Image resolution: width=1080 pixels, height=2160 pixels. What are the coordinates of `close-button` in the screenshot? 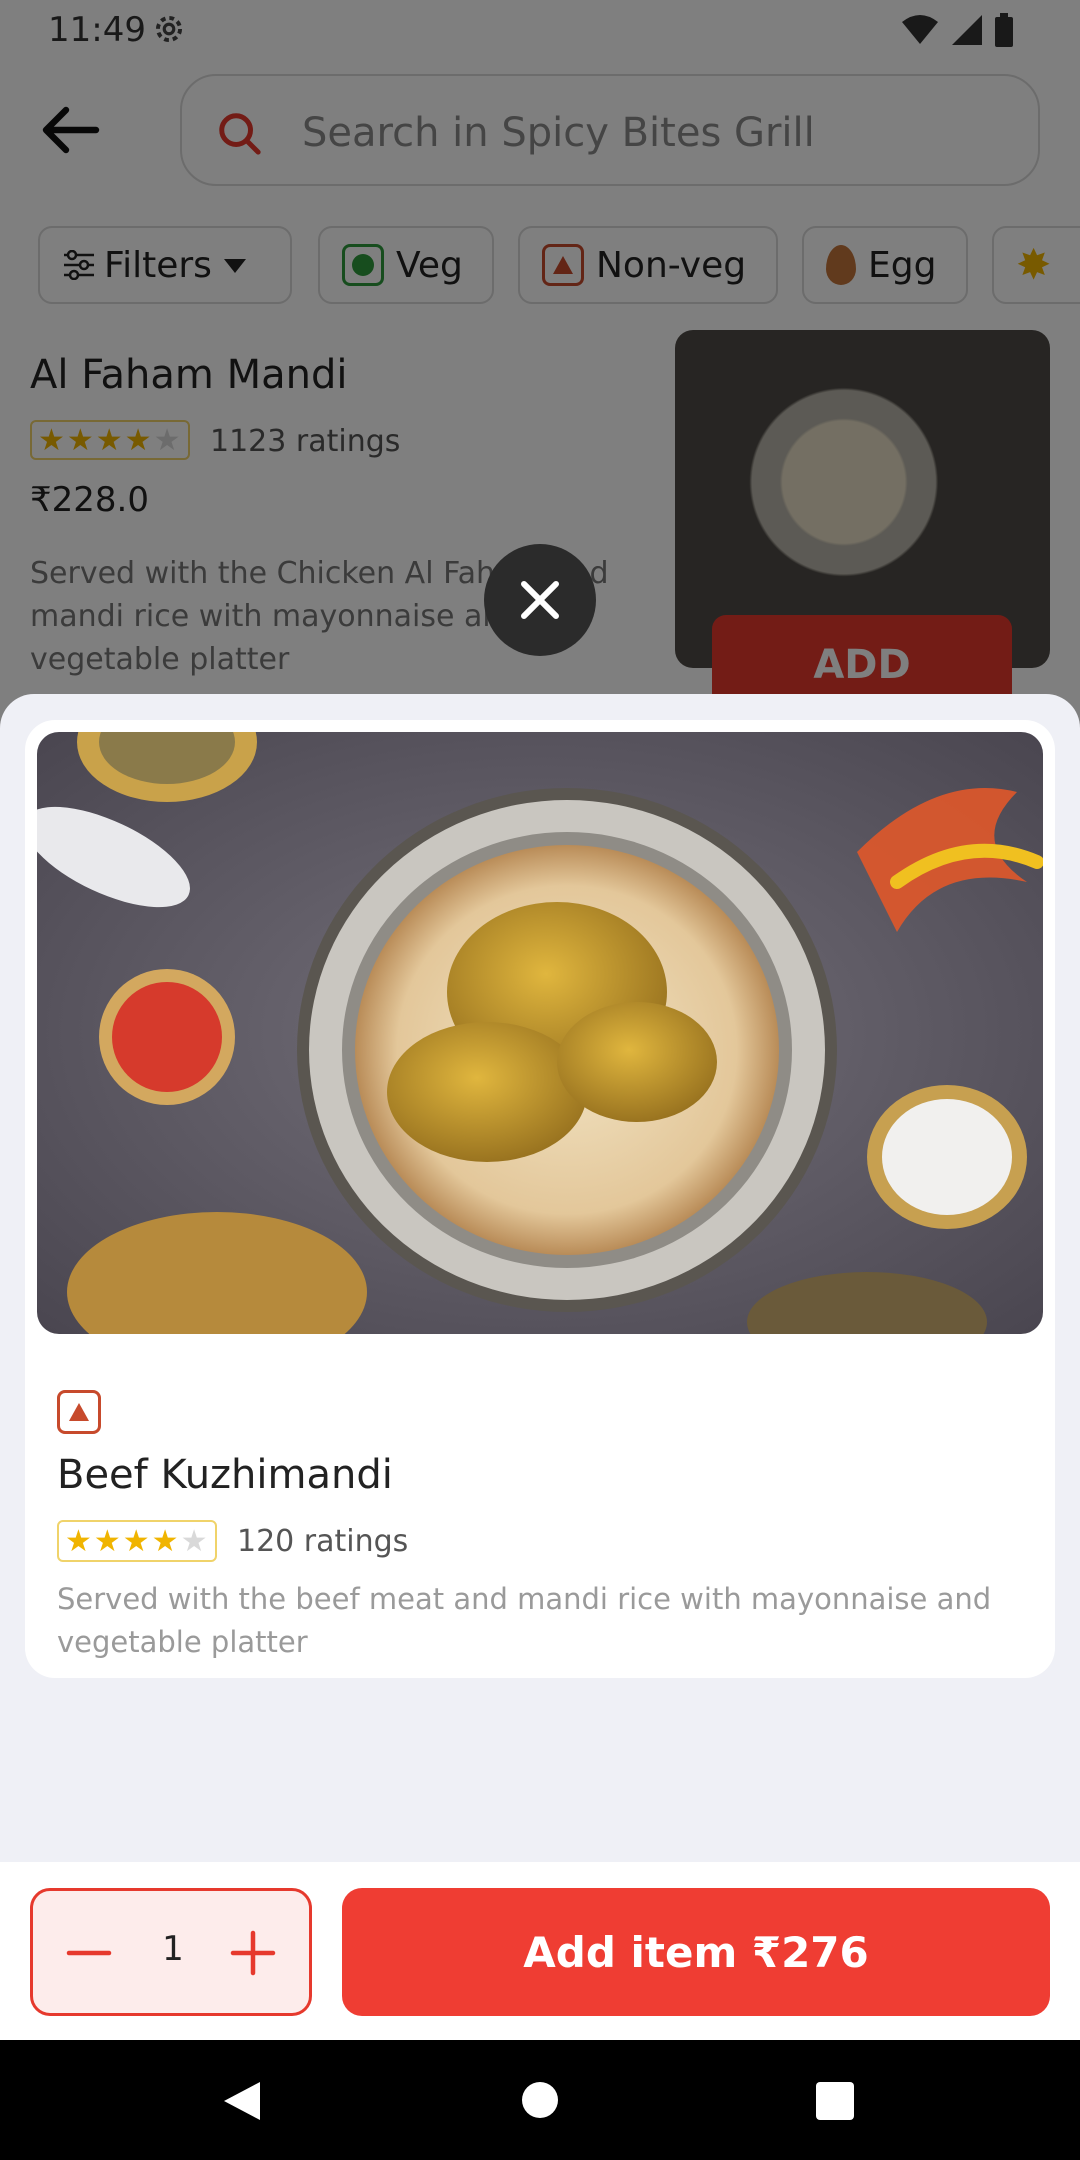 It's located at (540, 600).